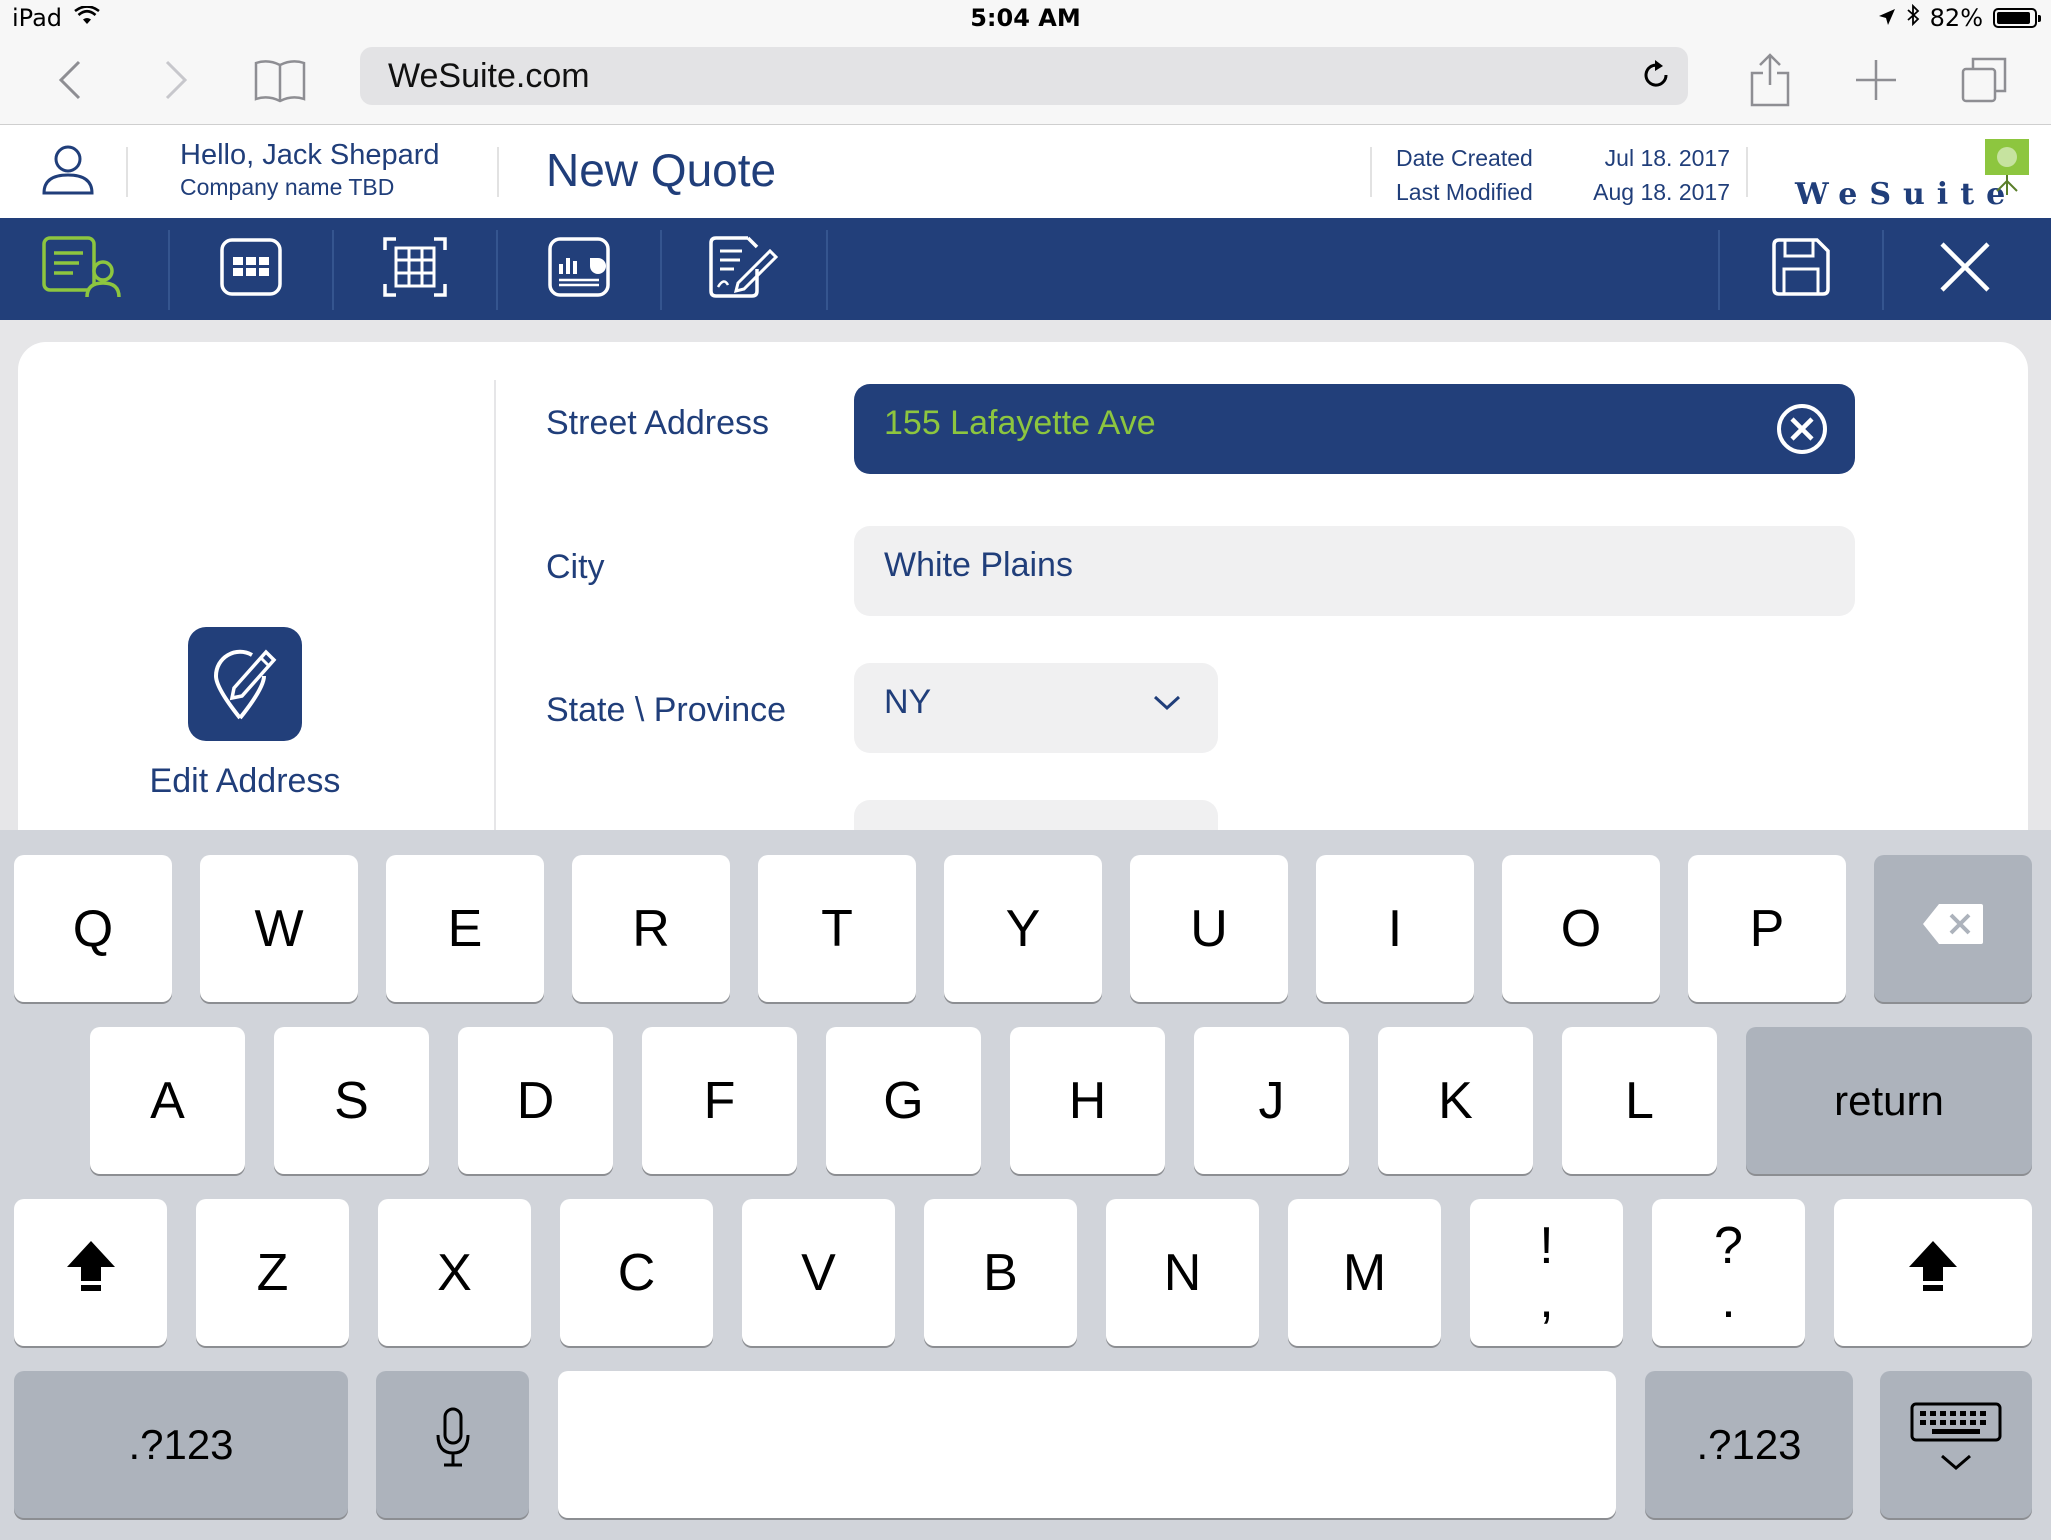  Describe the element at coordinates (280, 80) in the screenshot. I see `bookmarks-icon` at that location.